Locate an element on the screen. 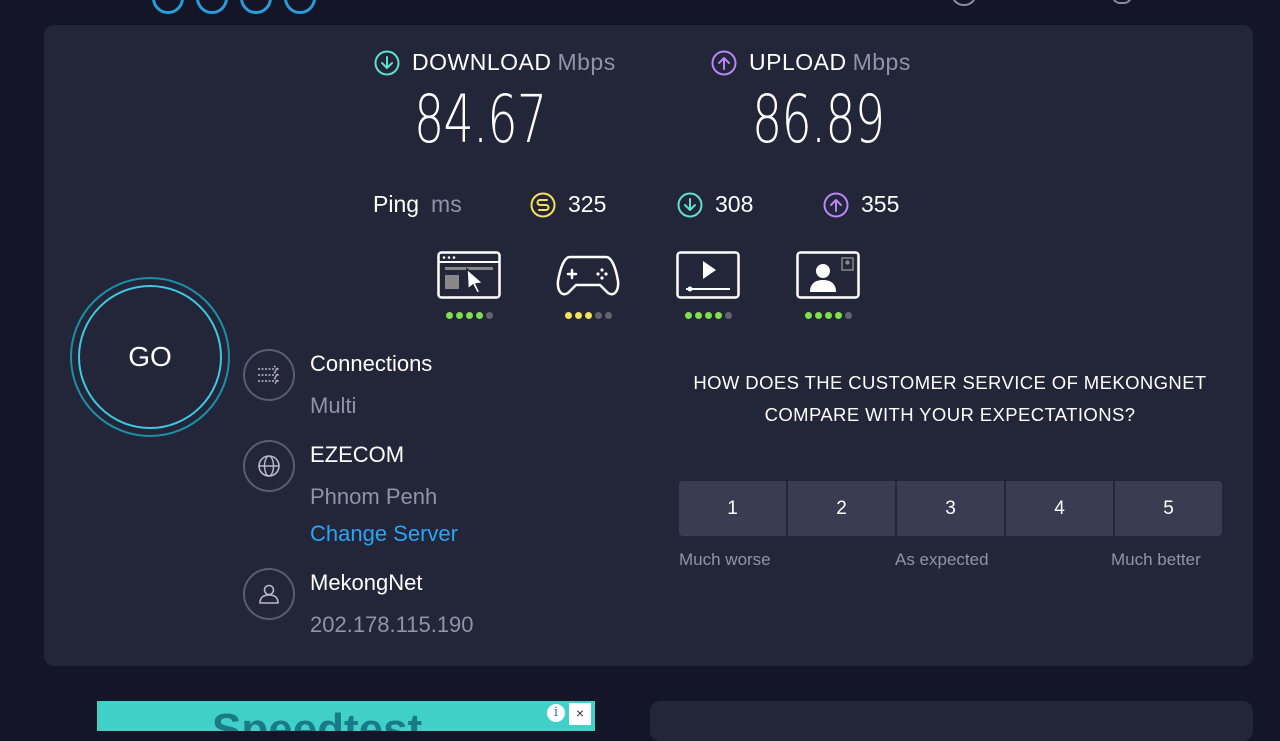  video-call-icon is located at coordinates (828, 275).